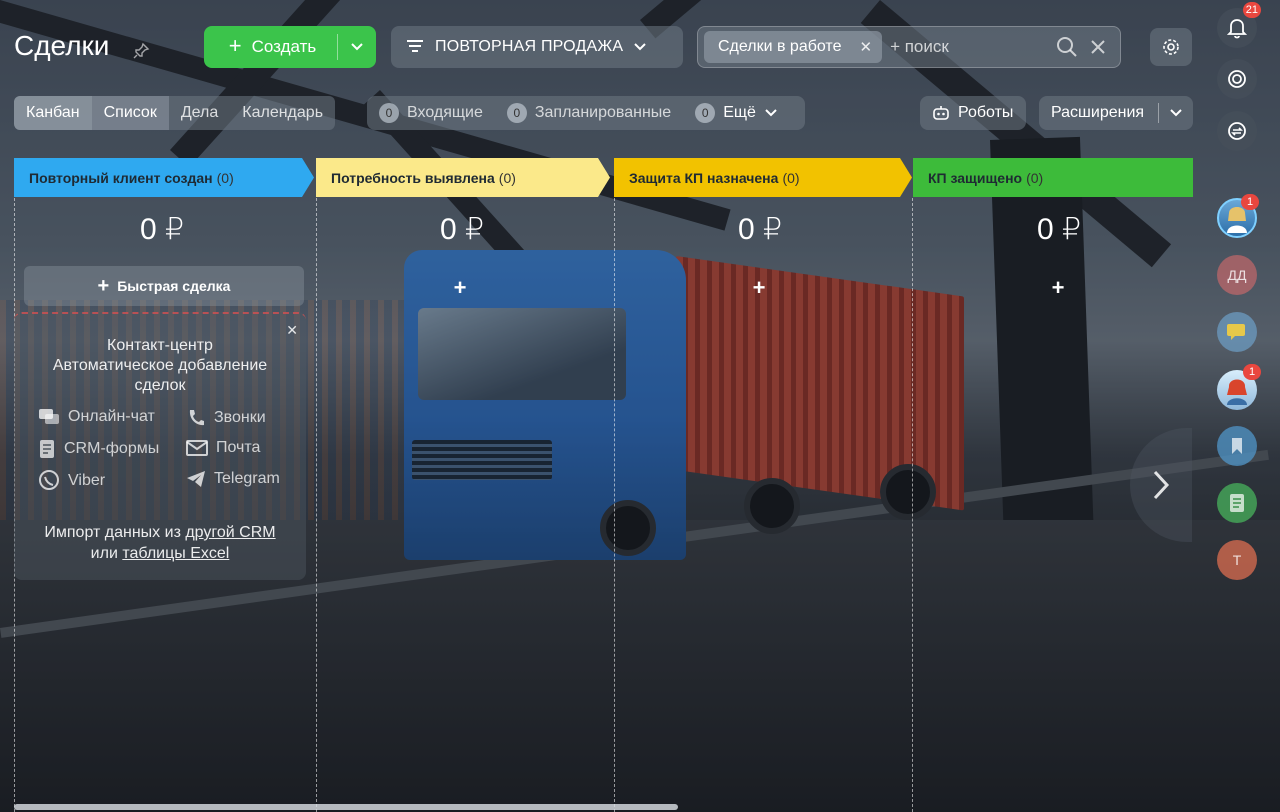 The height and width of the screenshot is (812, 1280). I want to click on search-bar: Сделки в работе ✕ + поиск, so click(909, 47).